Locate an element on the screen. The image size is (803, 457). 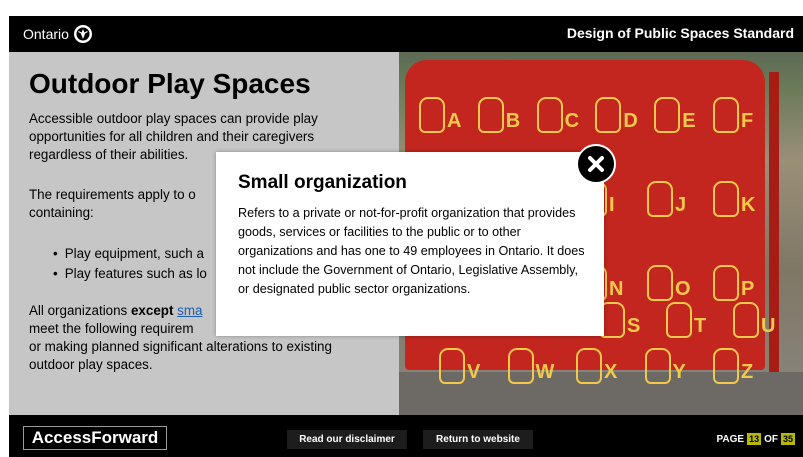
page-title: Outdoor Play Spaces is located at coordinates (170, 83).